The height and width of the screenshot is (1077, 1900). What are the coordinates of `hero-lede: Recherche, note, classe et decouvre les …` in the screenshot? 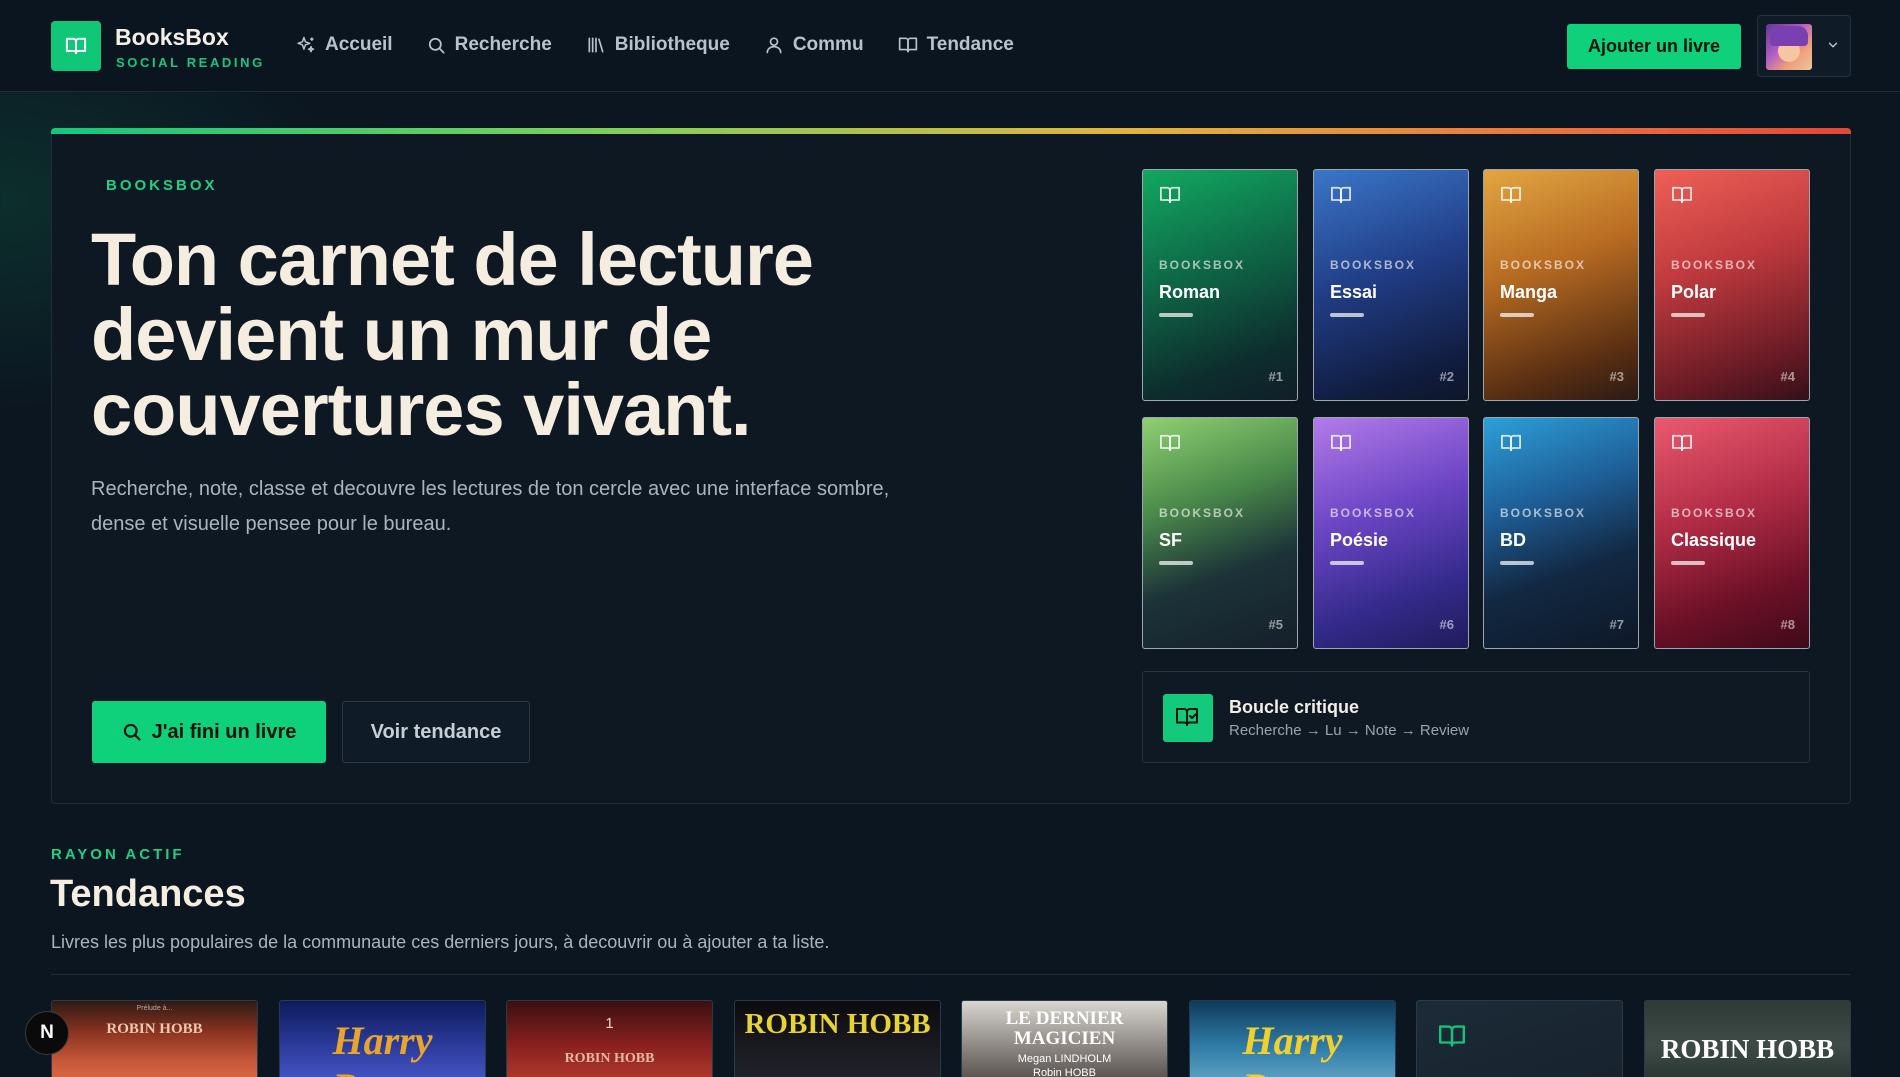 It's located at (490, 506).